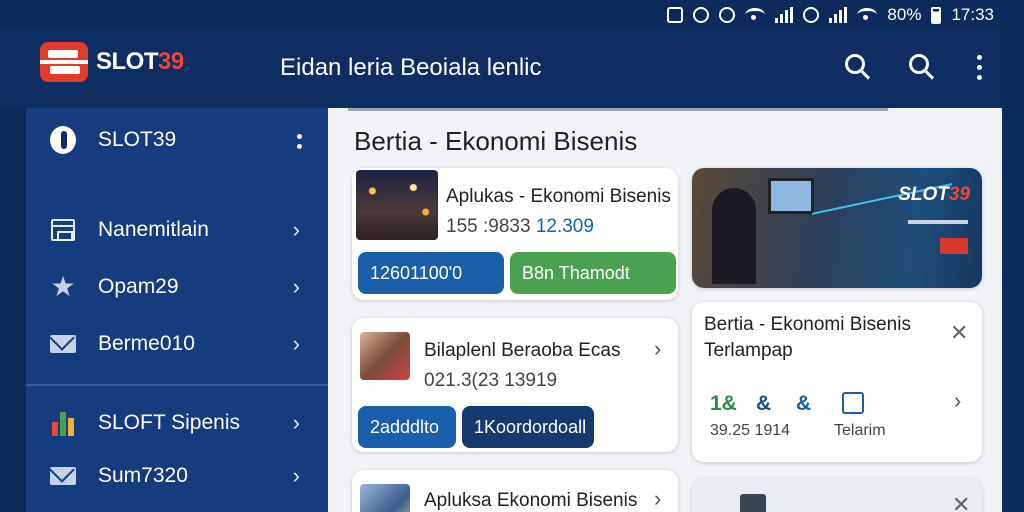  Describe the element at coordinates (936, 15) in the screenshot. I see `battery-icon` at that location.